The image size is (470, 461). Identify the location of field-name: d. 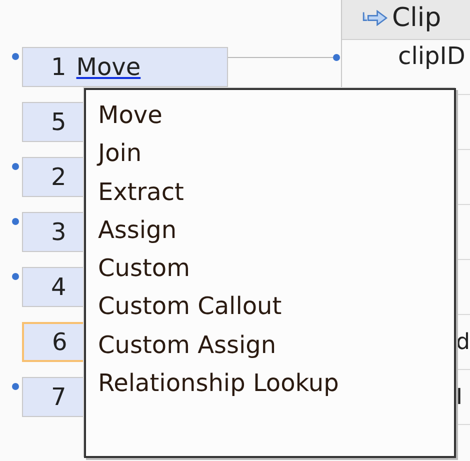
(463, 342).